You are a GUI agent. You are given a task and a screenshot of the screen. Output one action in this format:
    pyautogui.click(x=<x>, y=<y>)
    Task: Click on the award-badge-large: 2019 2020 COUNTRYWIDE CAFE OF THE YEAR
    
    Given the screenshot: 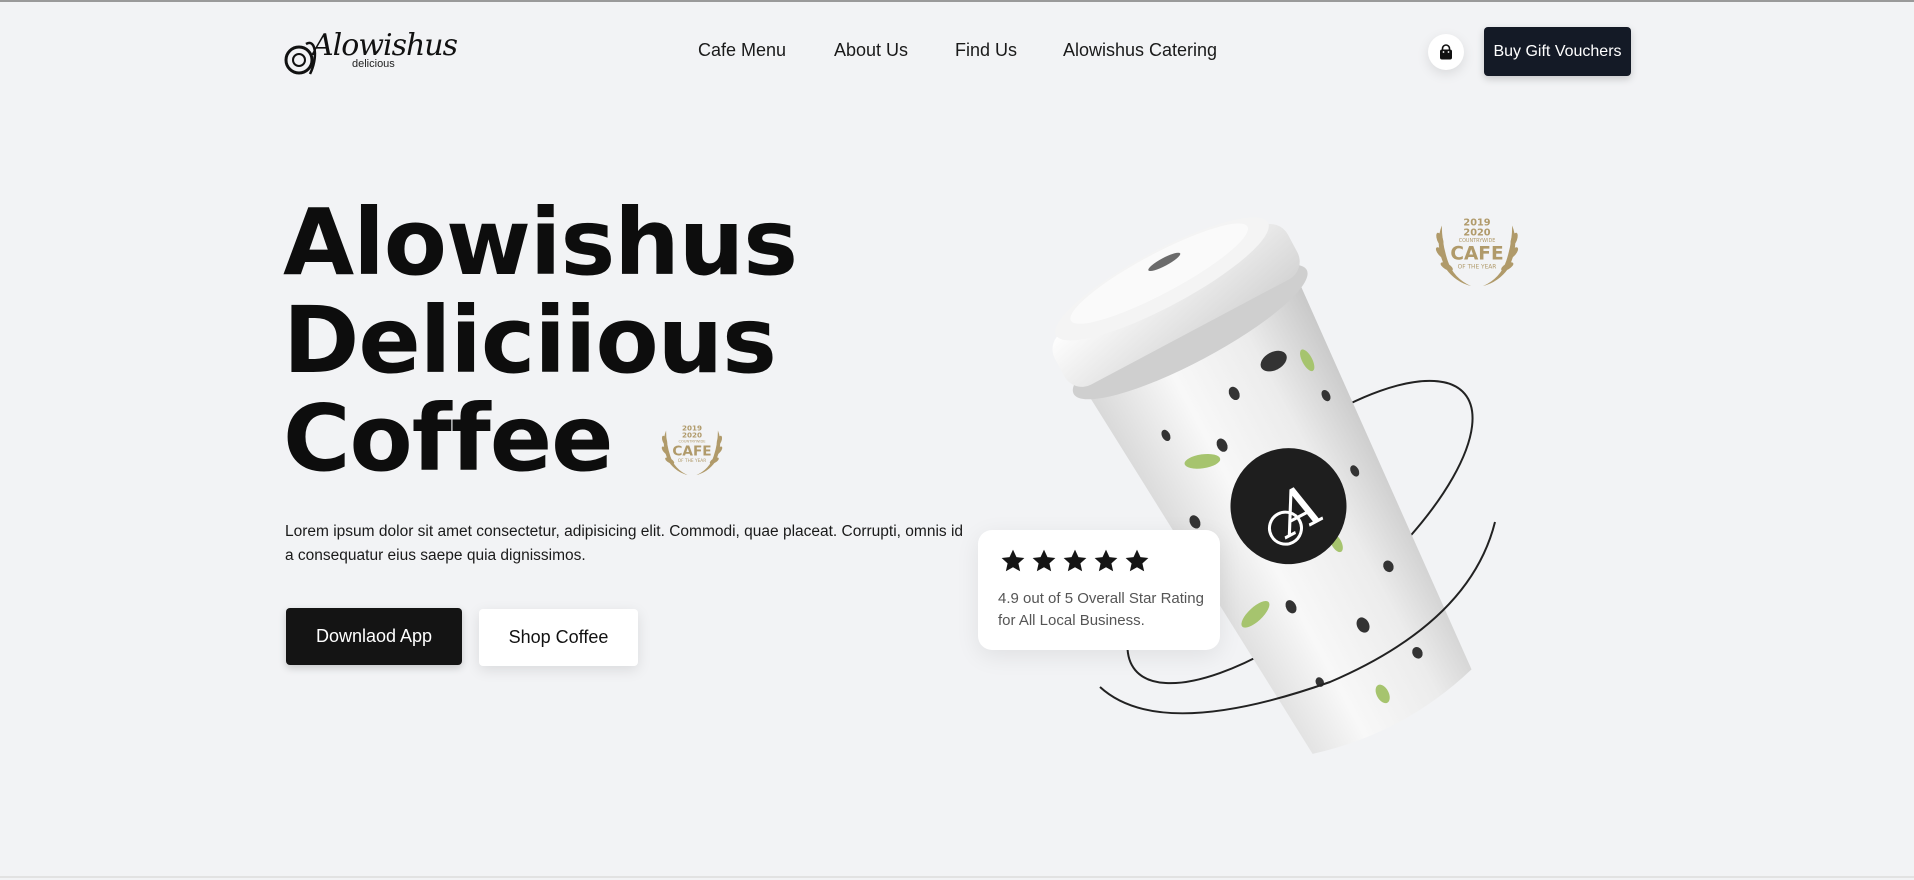 What is the action you would take?
    pyautogui.click(x=1477, y=248)
    